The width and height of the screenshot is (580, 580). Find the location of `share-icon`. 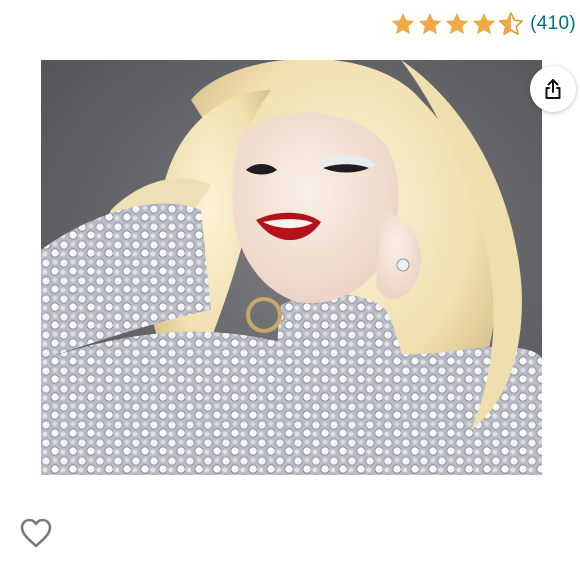

share-icon is located at coordinates (553, 89).